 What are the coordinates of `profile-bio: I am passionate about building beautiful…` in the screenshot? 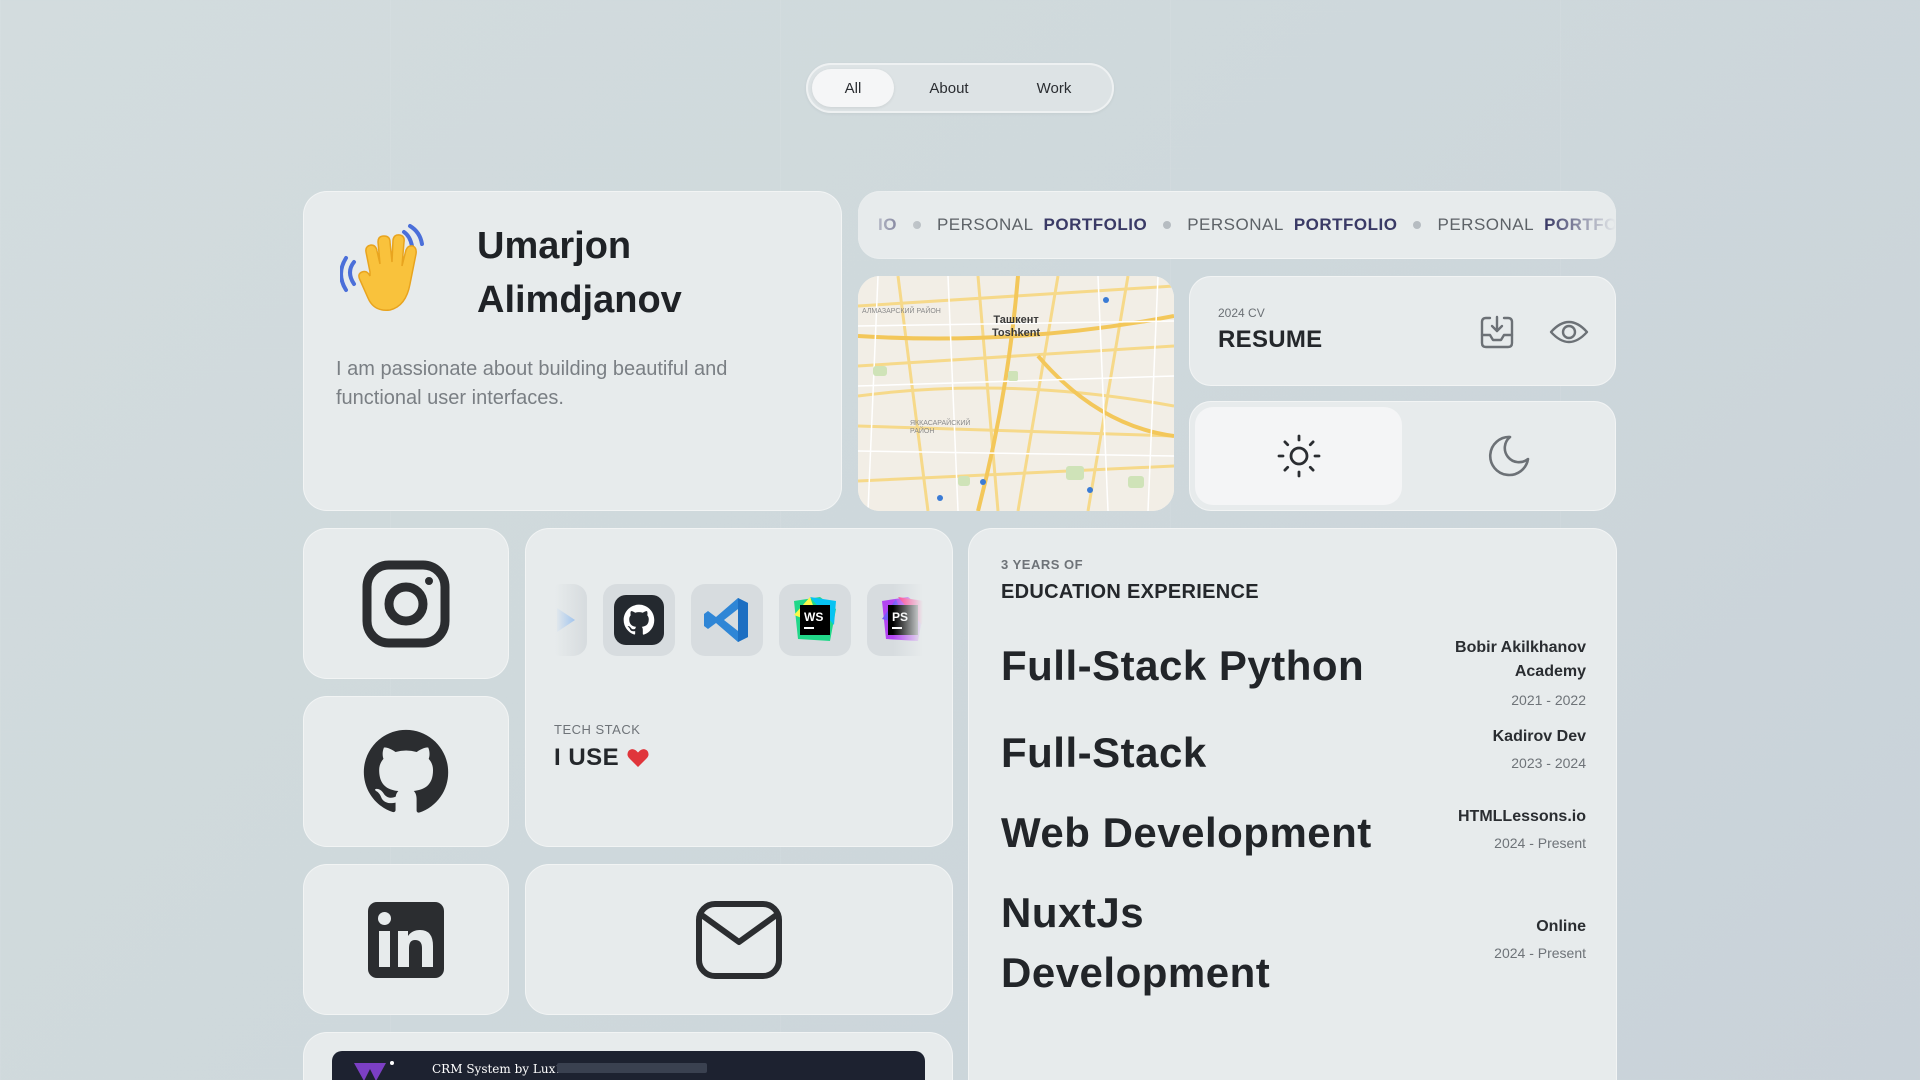 It's located at (532, 383).